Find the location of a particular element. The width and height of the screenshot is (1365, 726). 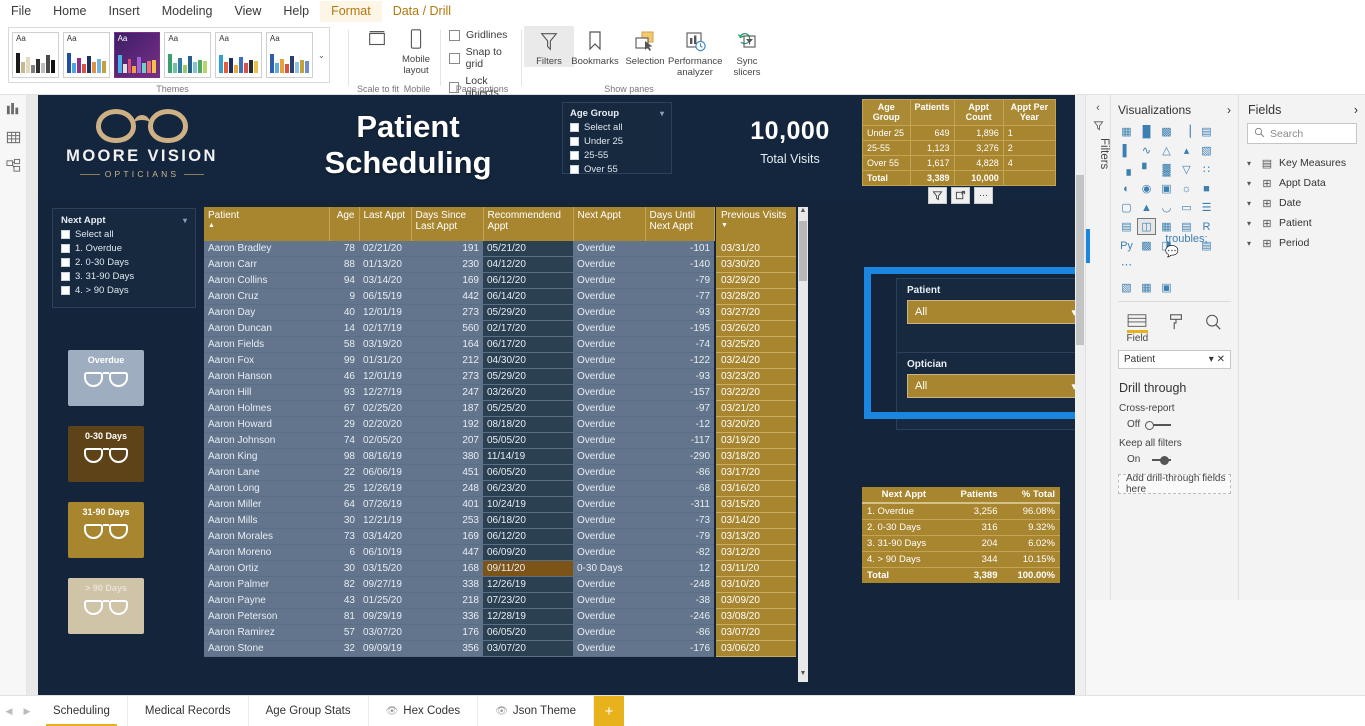

previous-visit-row: 03/06/20 is located at coordinates (756, 649).